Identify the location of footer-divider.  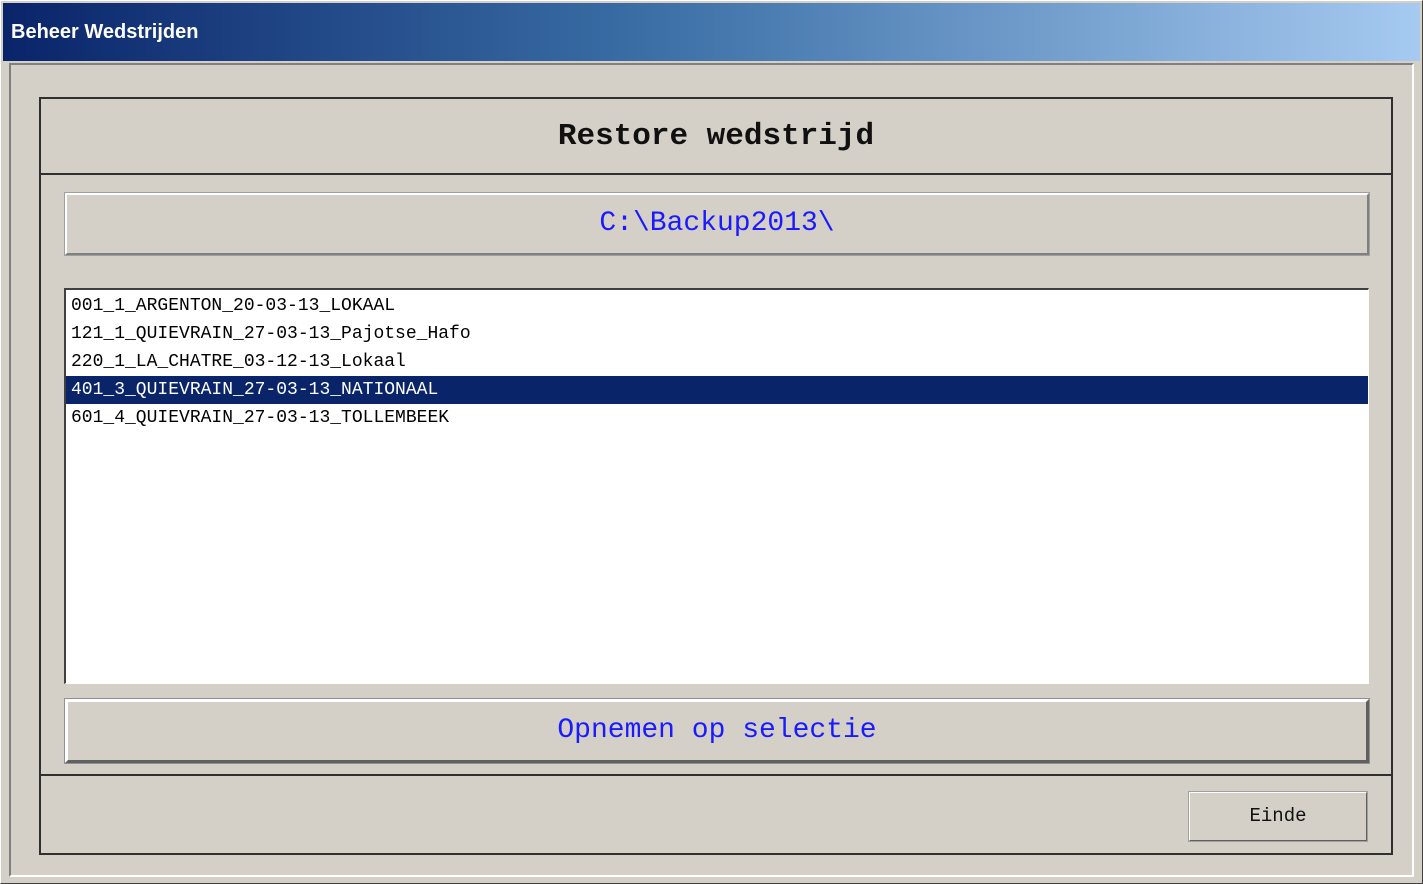
(716, 775).